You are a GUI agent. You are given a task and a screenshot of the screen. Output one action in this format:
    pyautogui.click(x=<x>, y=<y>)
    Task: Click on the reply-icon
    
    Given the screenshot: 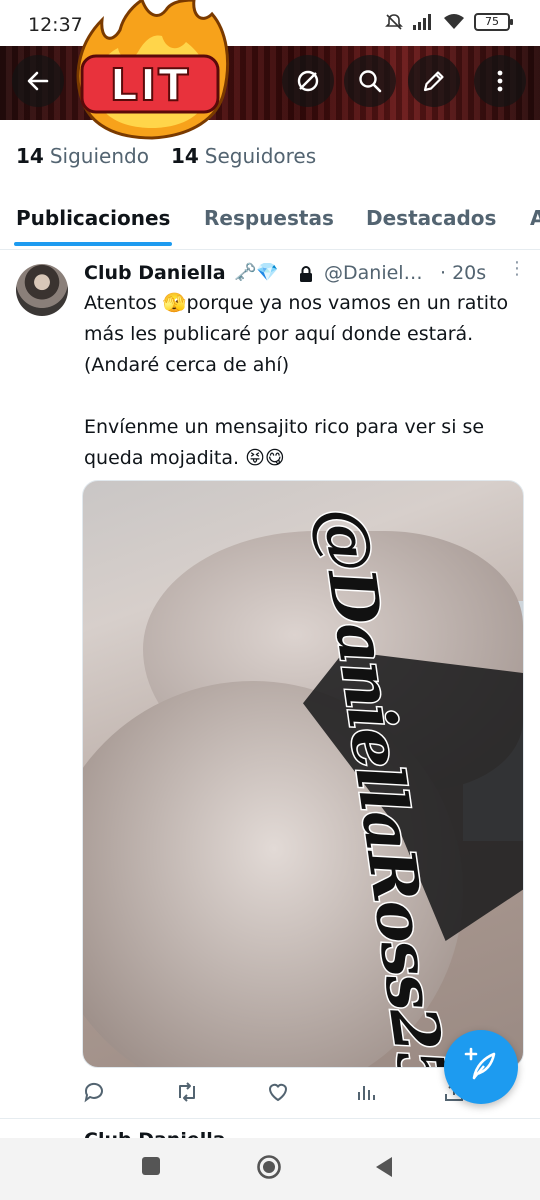 What is the action you would take?
    pyautogui.click(x=94, y=1095)
    